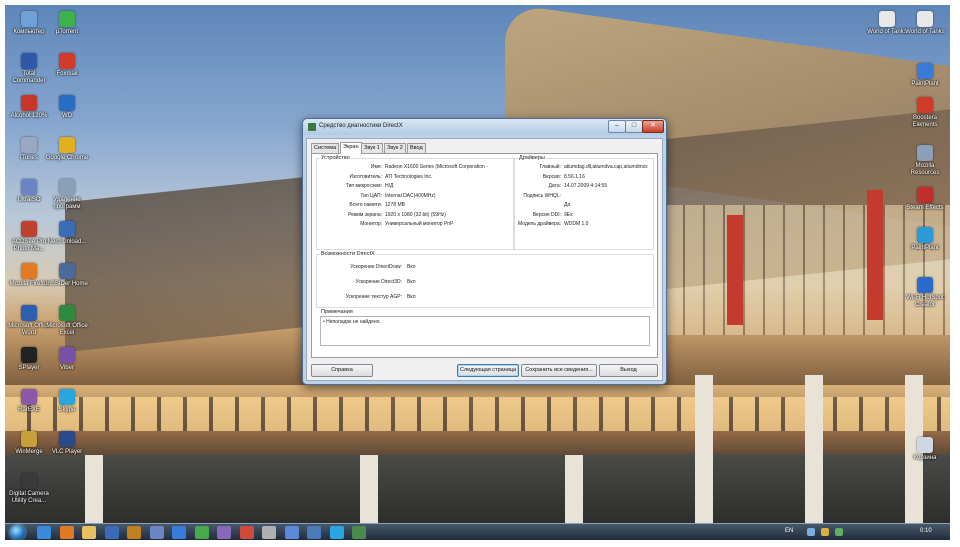  I want to click on input-language: EN, so click(789, 531).